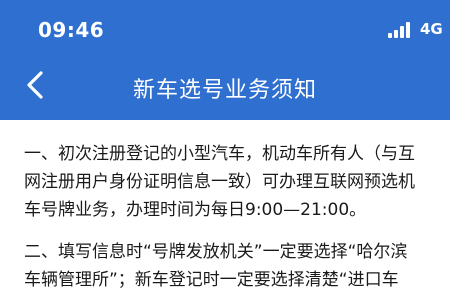  Describe the element at coordinates (216, 252) in the screenshot. I see `notice-line: 二、填写信息时“号牌发放机关”一定要选择“哈尔滨` at that location.